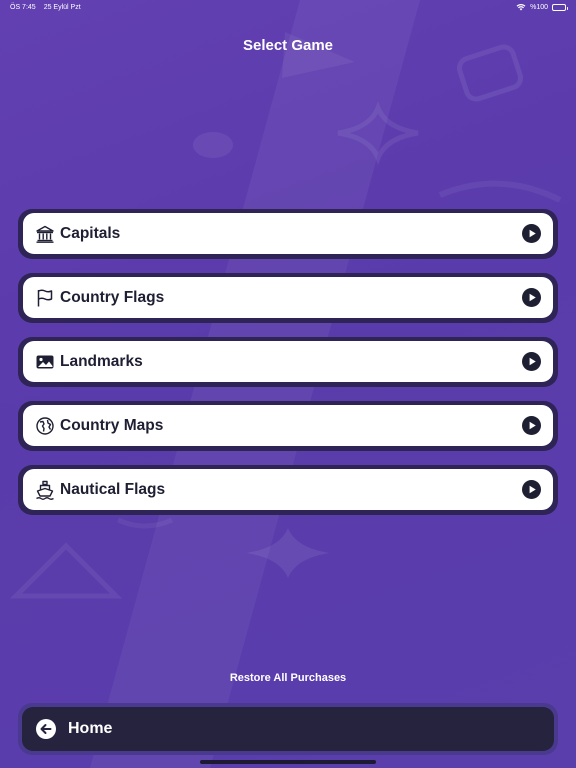 The image size is (576, 768). I want to click on status-bar: ÖS 7:45 25 Eylül Pzt %100, so click(288, 7).